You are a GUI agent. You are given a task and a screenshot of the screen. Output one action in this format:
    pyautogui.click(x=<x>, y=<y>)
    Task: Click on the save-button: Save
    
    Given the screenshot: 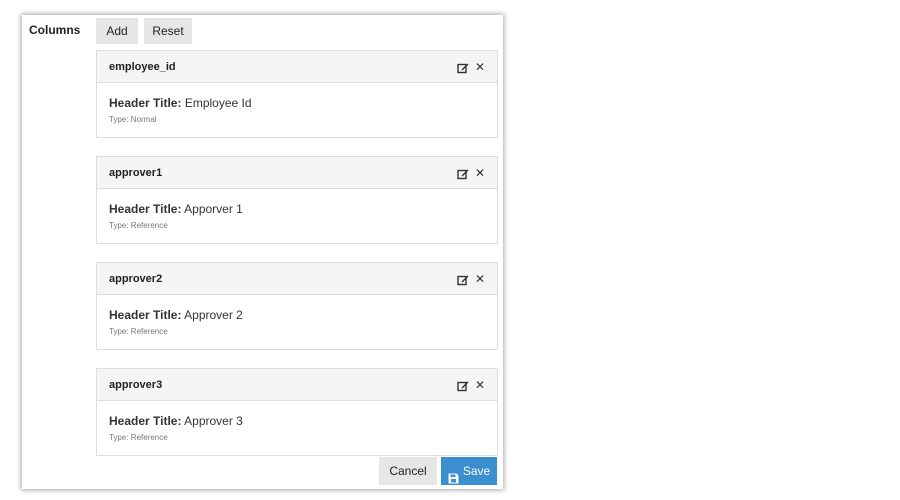 What is the action you would take?
    pyautogui.click(x=469, y=471)
    